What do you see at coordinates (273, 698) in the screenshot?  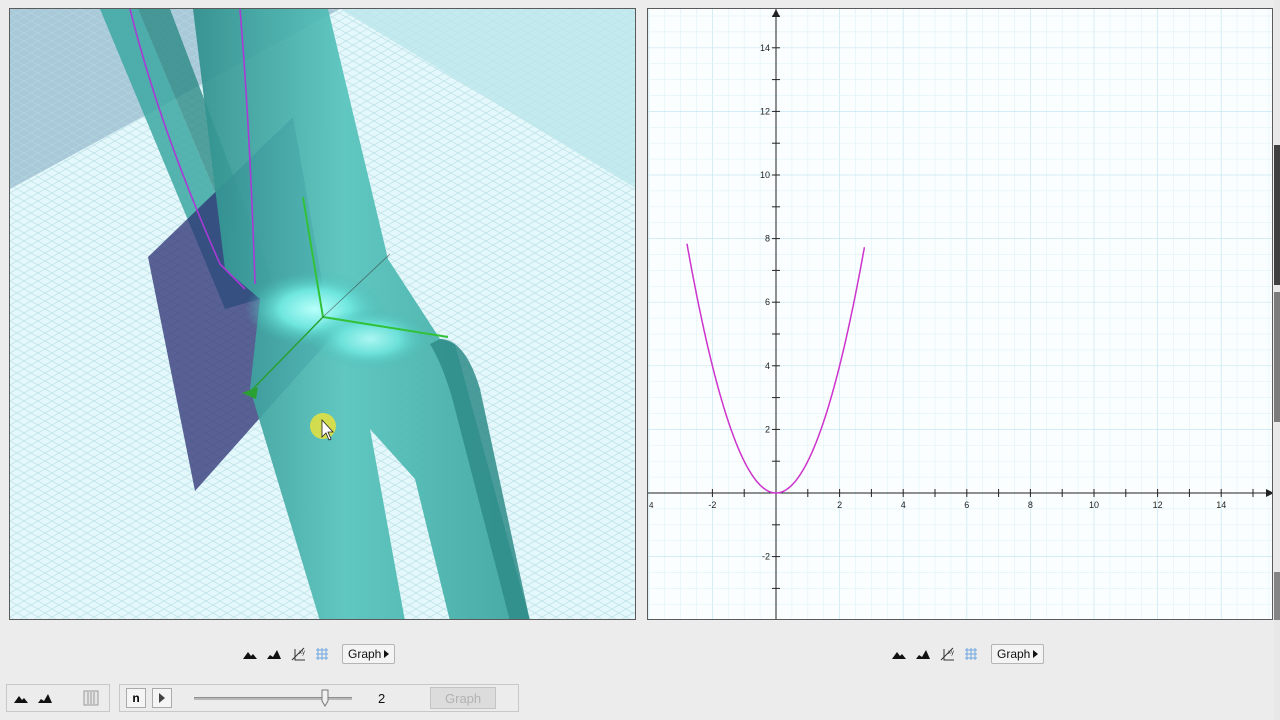 I see `parameter-slider` at bounding box center [273, 698].